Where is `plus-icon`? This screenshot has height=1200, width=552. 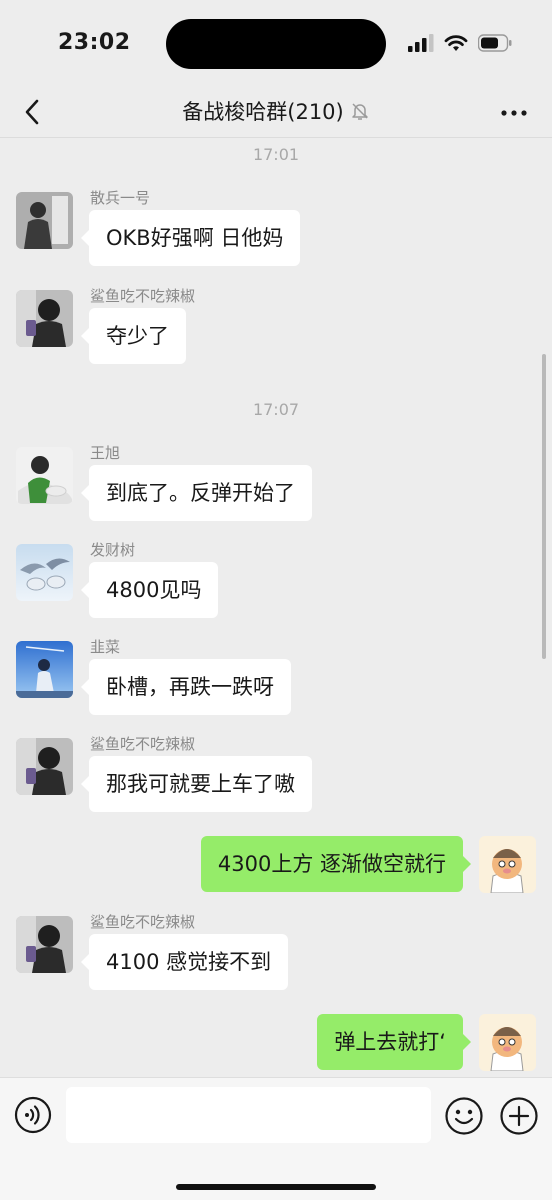
plus-icon is located at coordinates (519, 1116).